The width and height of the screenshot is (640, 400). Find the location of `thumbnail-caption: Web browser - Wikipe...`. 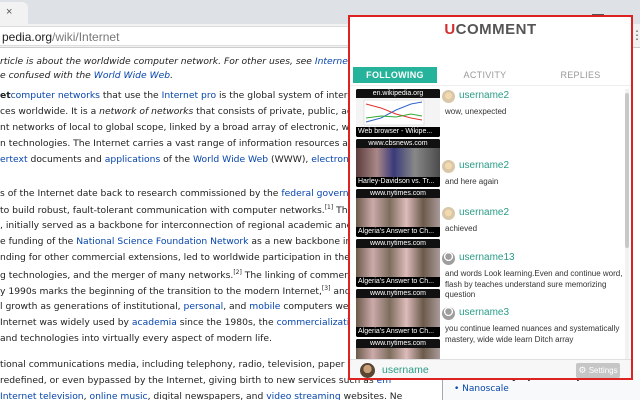

thumbnail-caption: Web browser - Wikipe... is located at coordinates (398, 132).